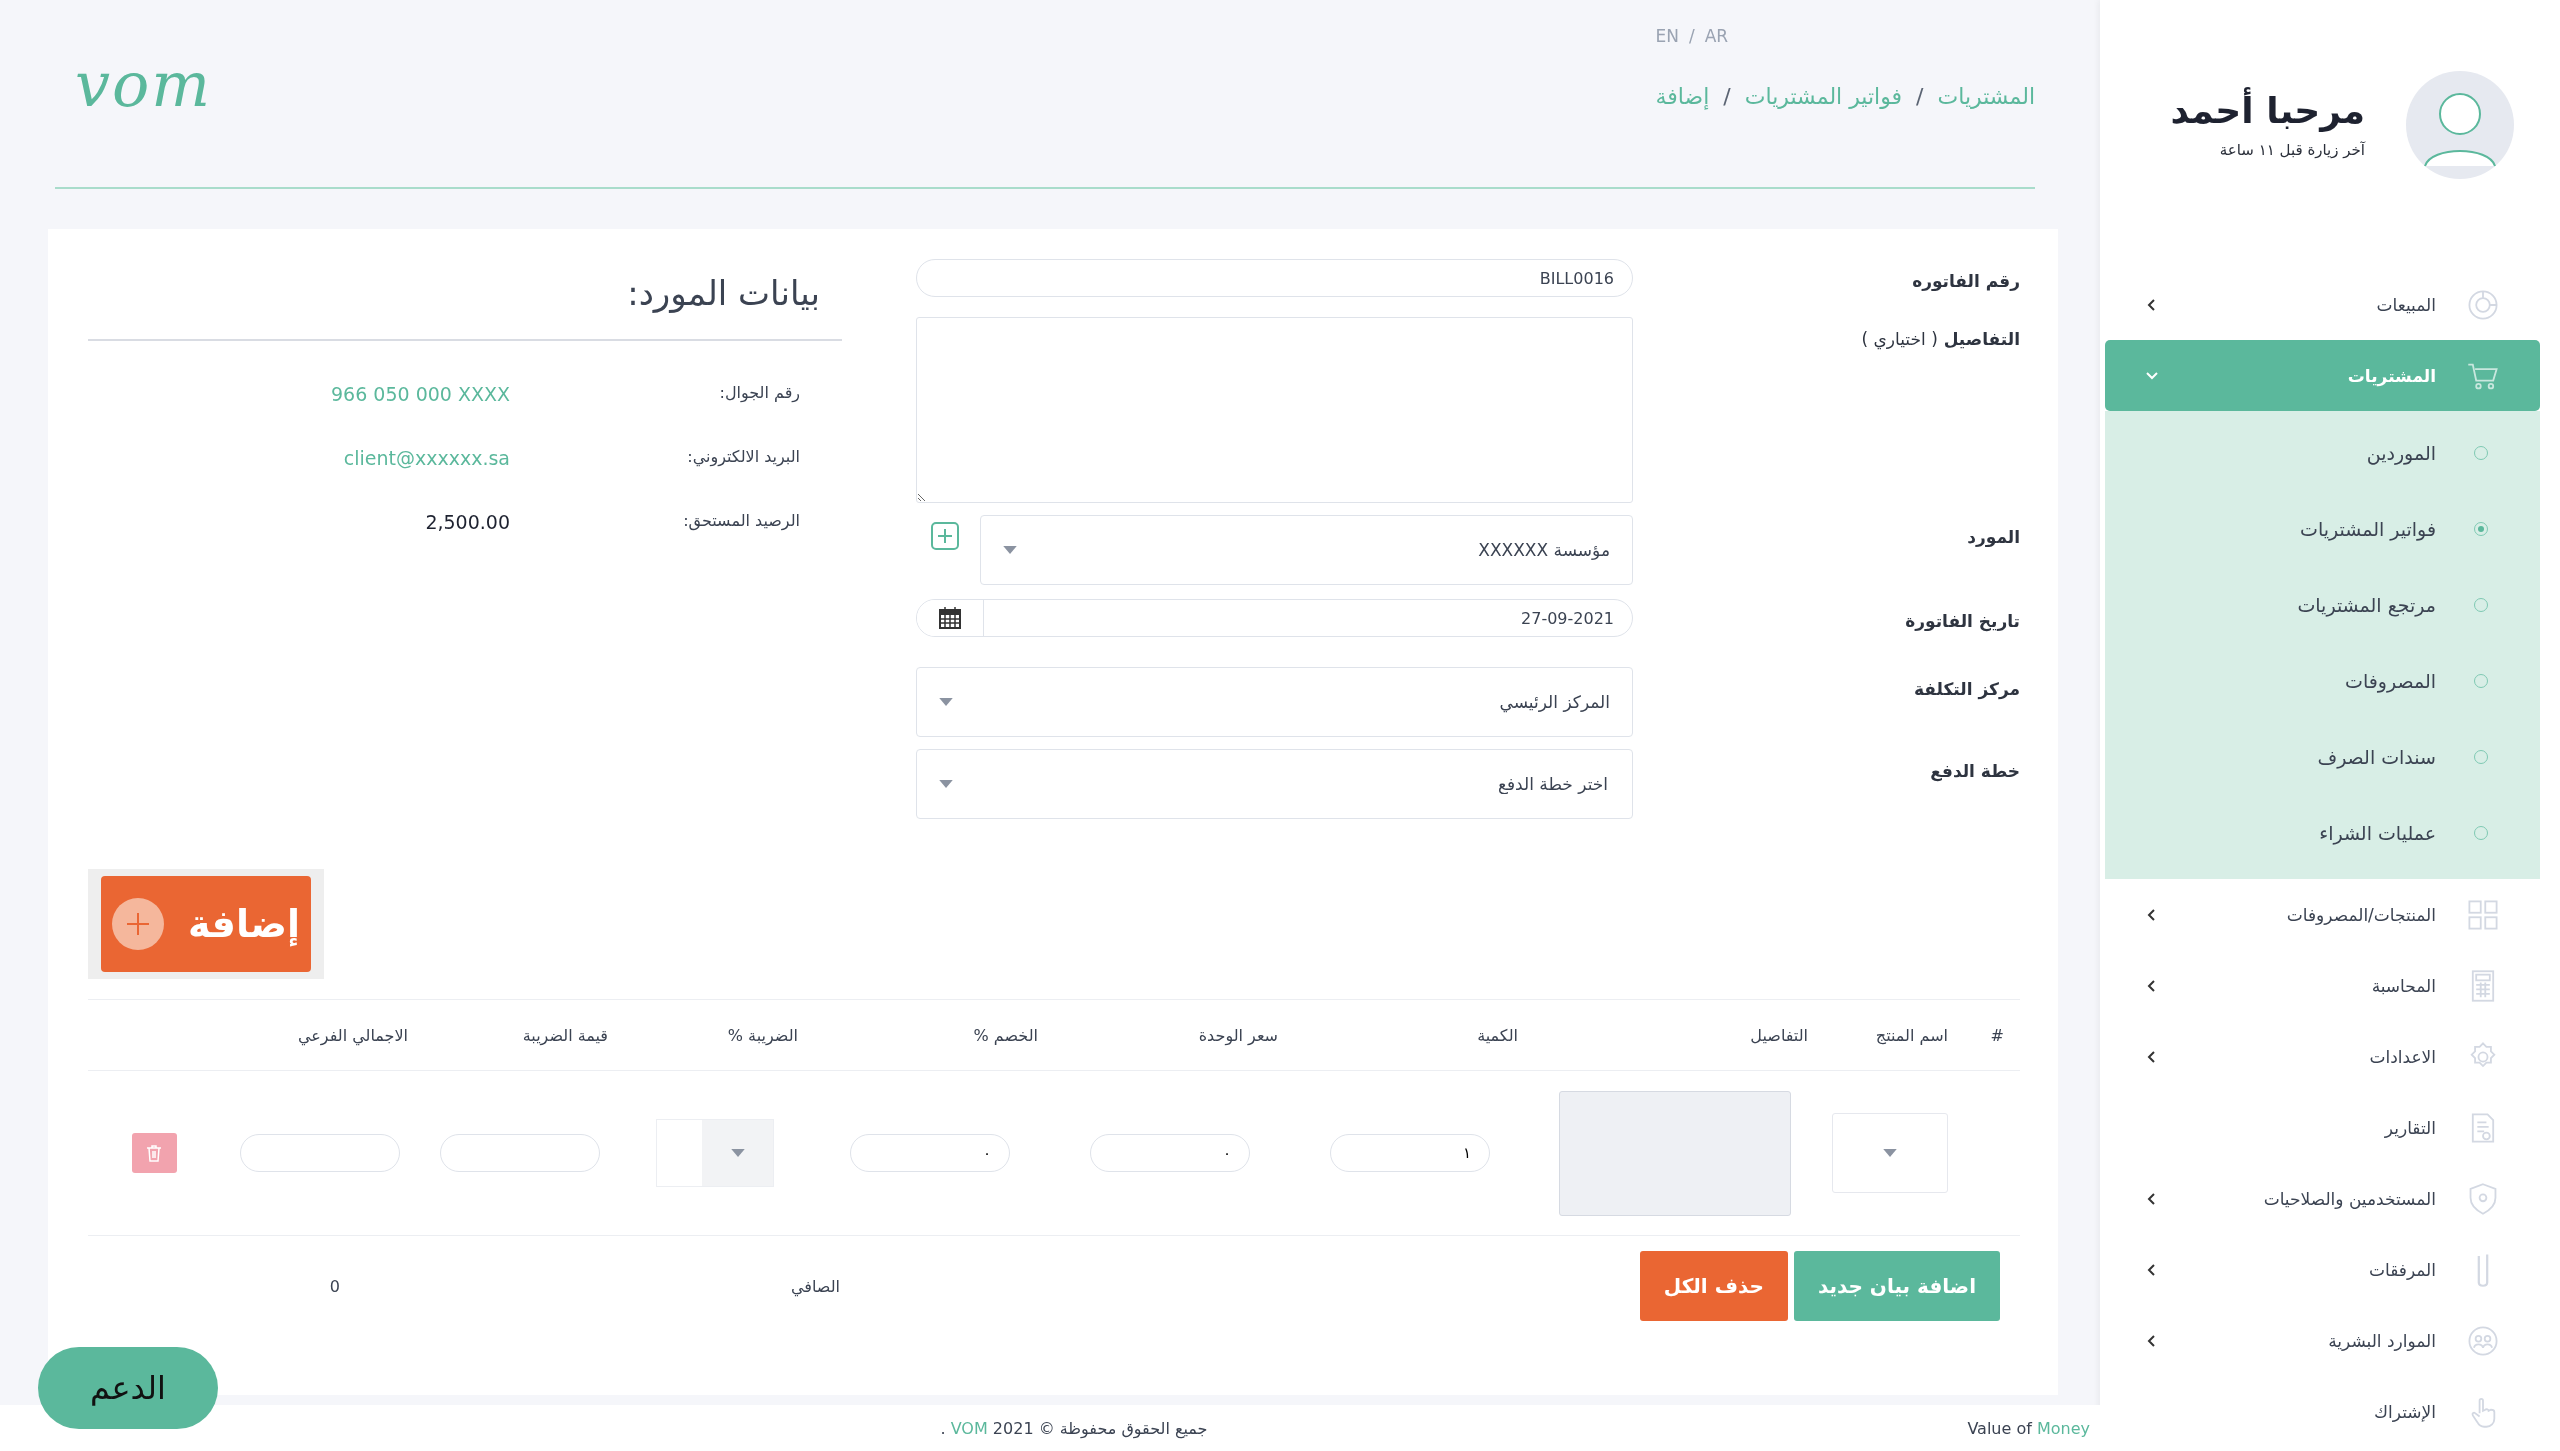 The width and height of the screenshot is (2560, 1451). What do you see at coordinates (1997, 1035) in the screenshot?
I see `column-header: #` at bounding box center [1997, 1035].